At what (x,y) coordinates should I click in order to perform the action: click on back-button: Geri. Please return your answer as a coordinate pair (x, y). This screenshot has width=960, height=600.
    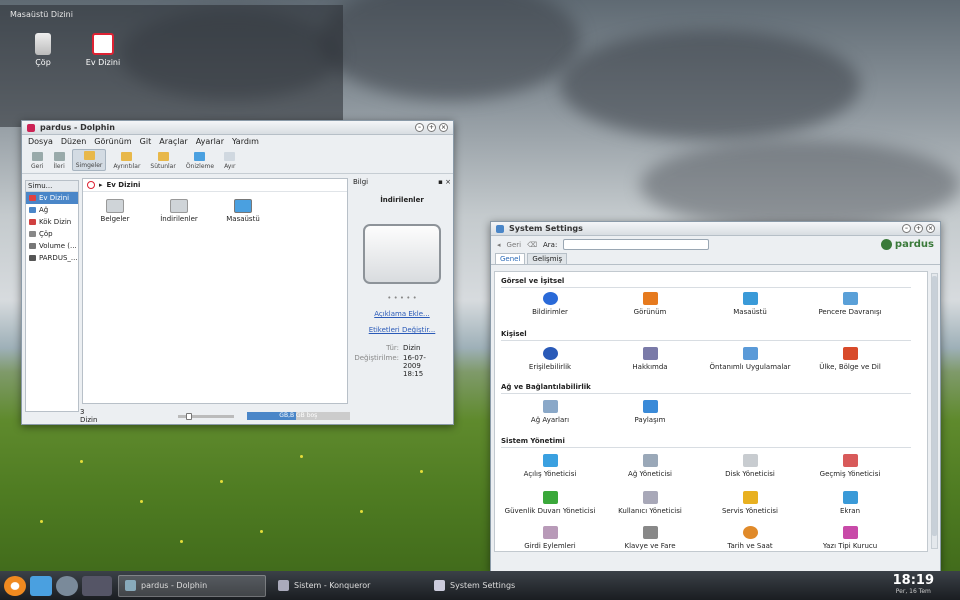
    Looking at the image, I should click on (37, 161).